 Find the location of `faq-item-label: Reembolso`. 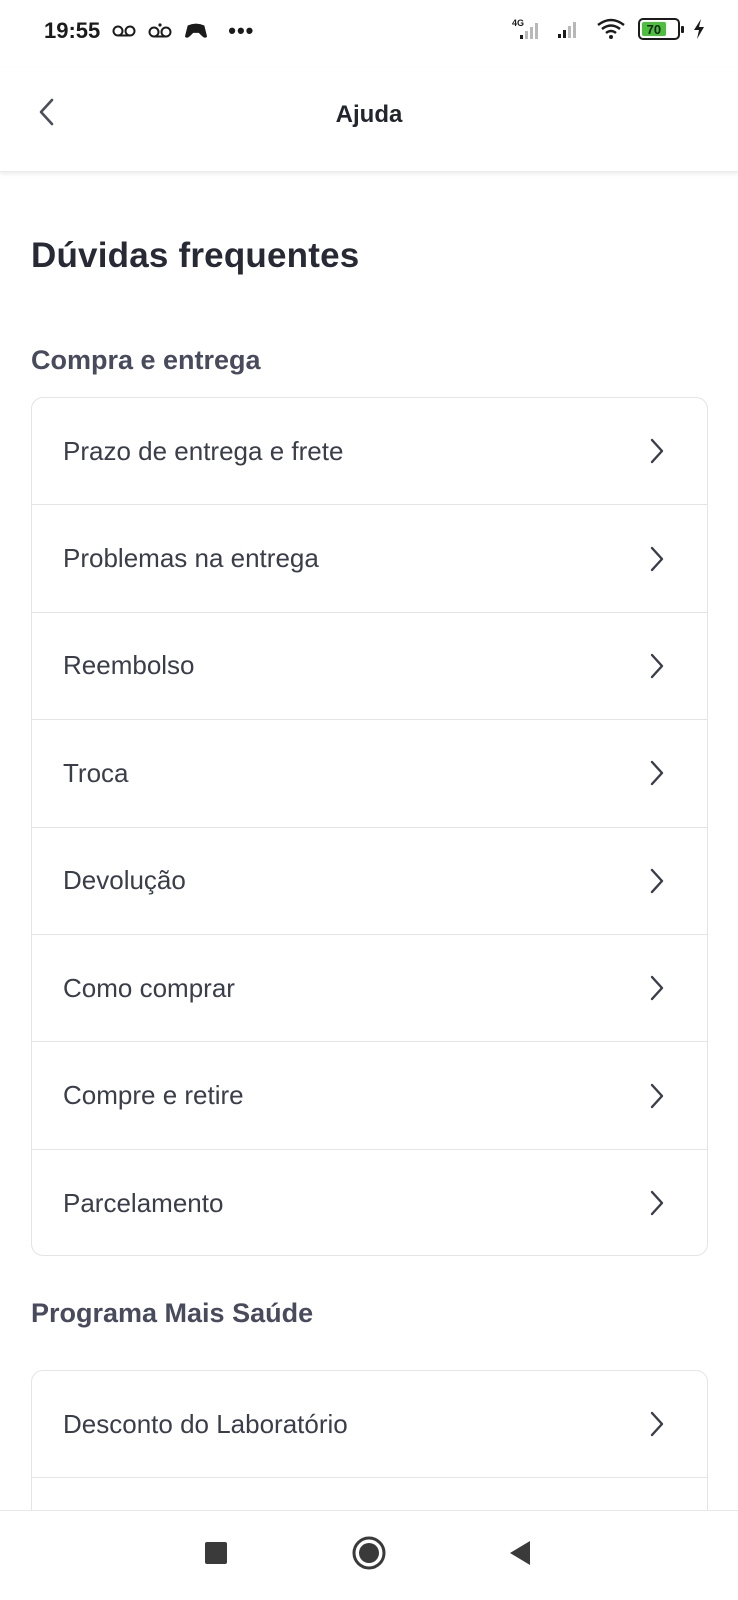

faq-item-label: Reembolso is located at coordinates (129, 665).